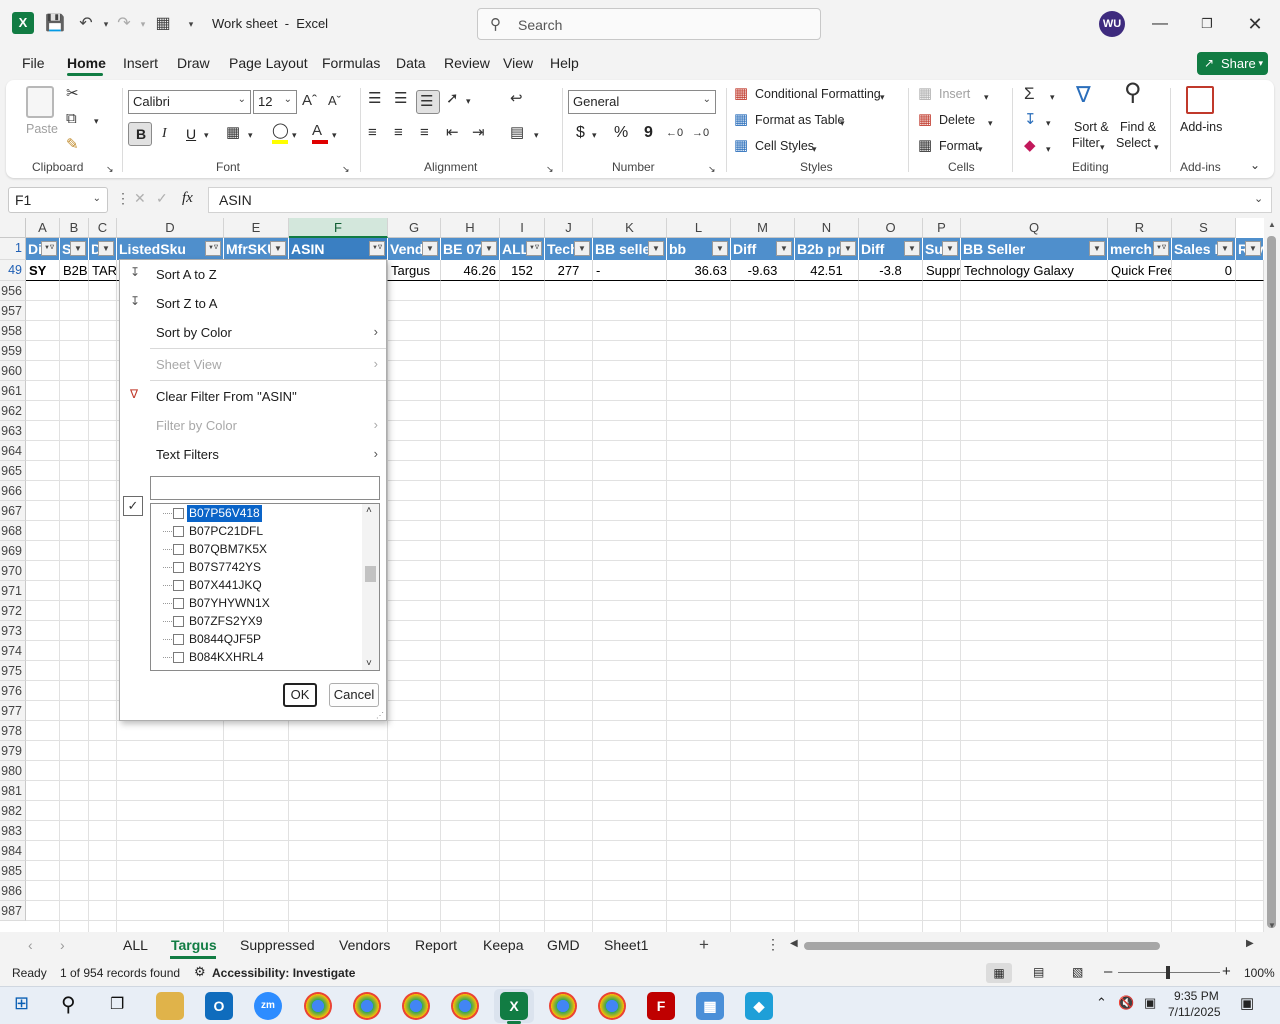 Image resolution: width=1280 pixels, height=1024 pixels. I want to click on formula-input: ASIN, so click(740, 200).